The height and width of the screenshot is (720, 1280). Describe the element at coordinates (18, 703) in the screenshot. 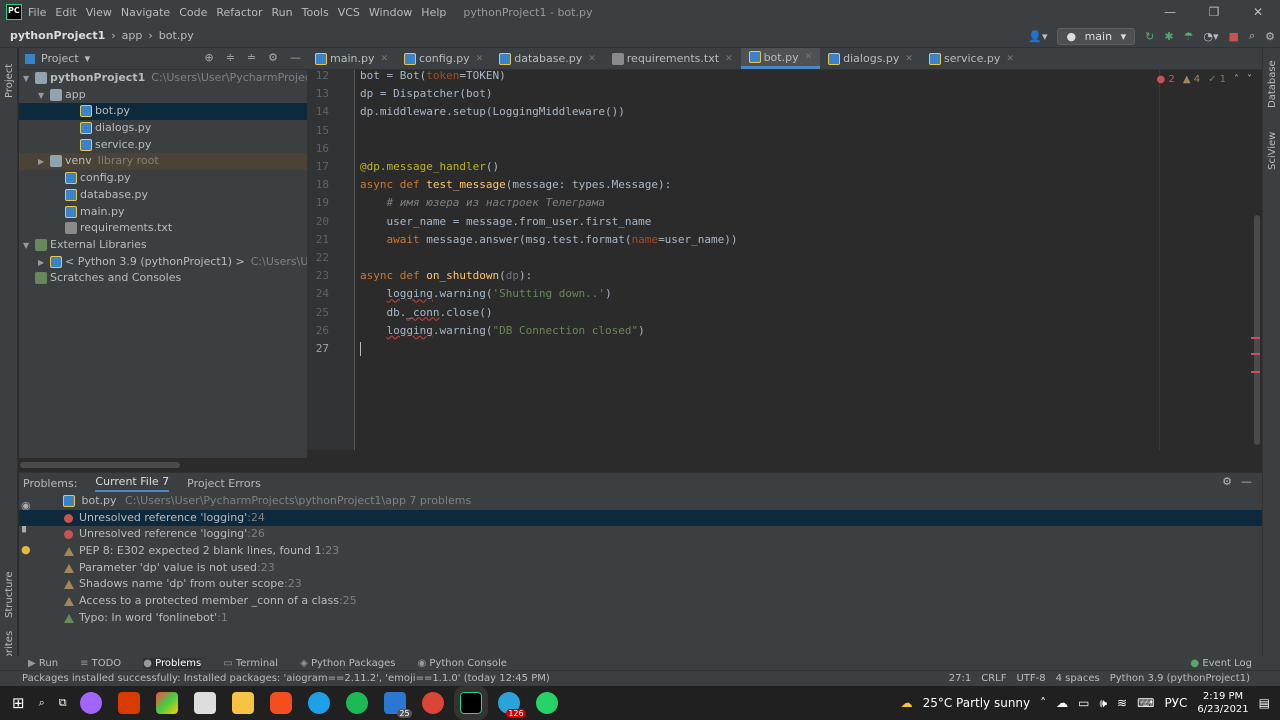

I see `windows-start-icon: ⊞` at that location.